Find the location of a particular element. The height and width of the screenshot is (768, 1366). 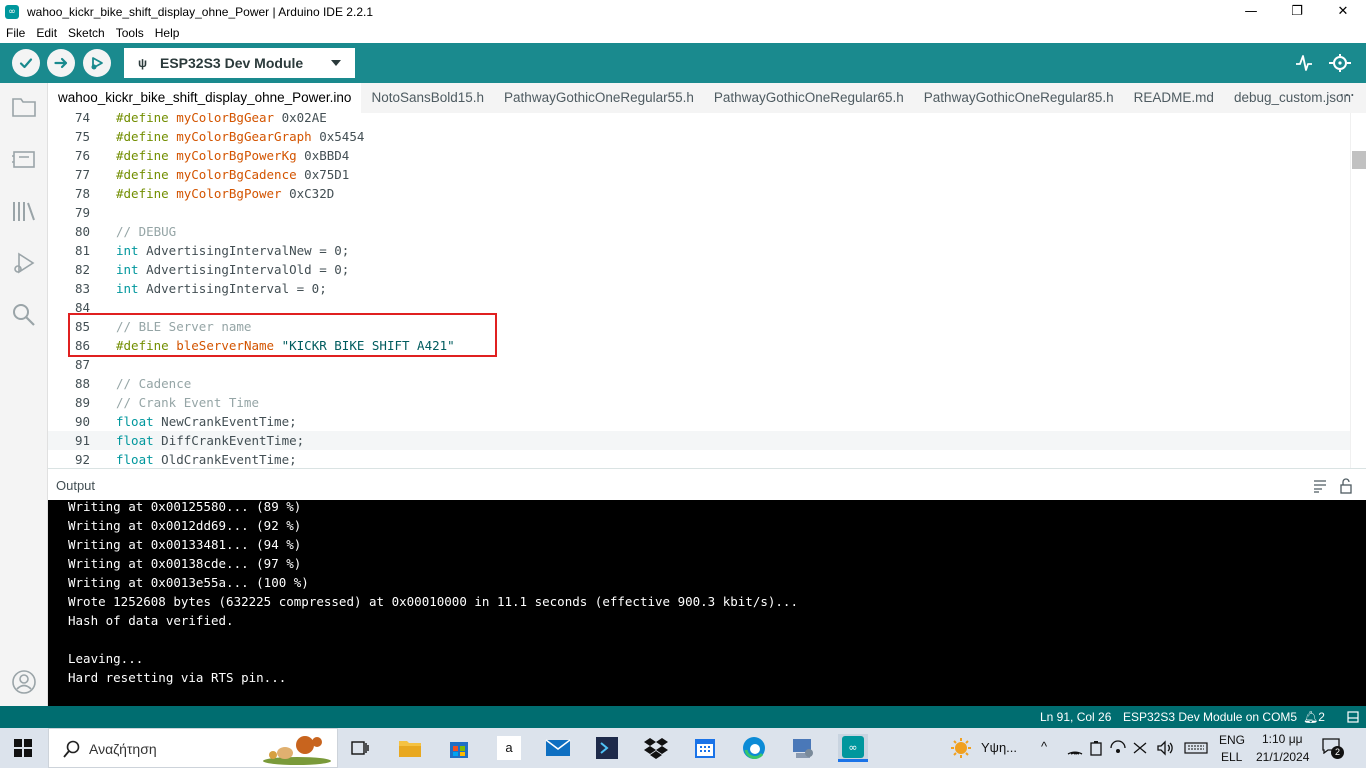

folder-icon is located at coordinates (410, 749).